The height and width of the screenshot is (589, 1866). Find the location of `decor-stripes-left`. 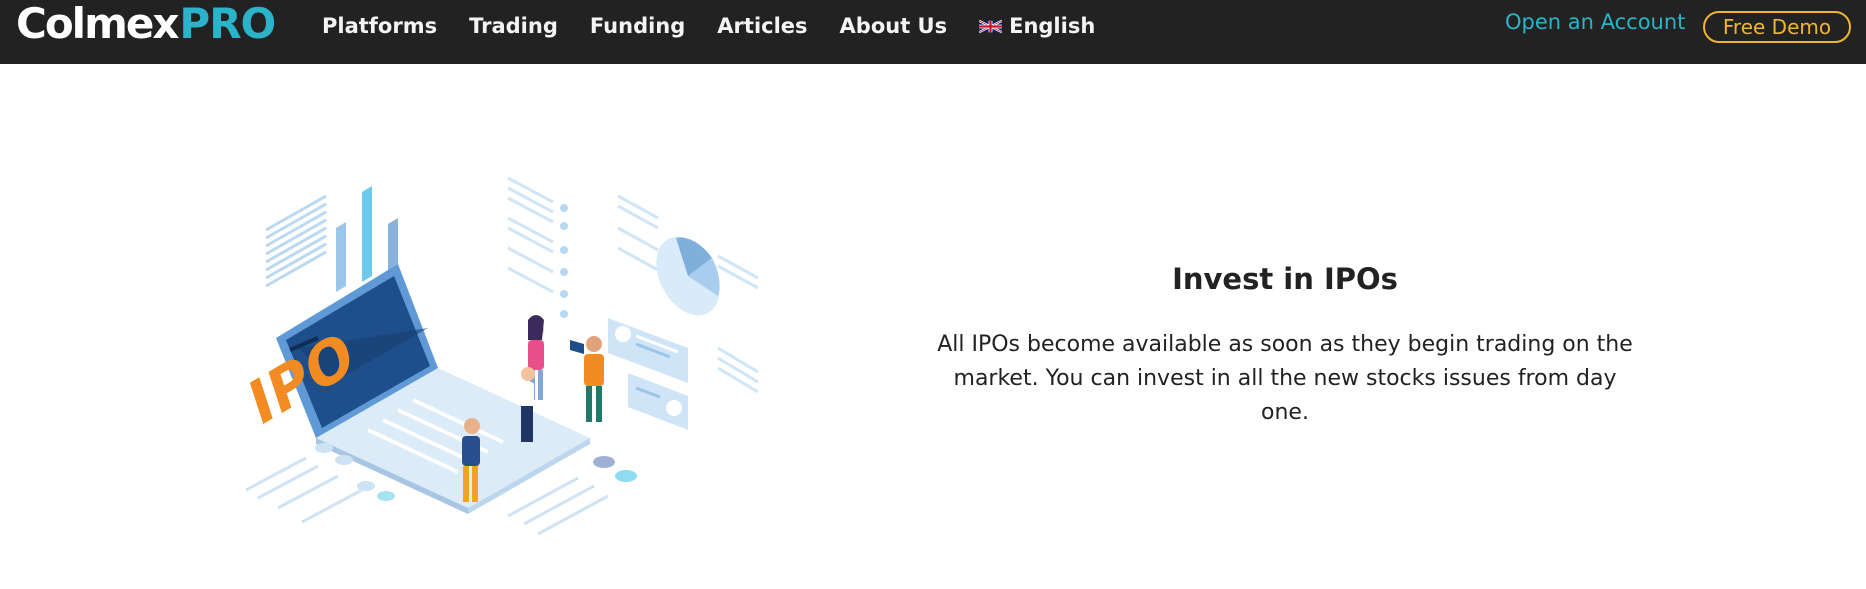

decor-stripes-left is located at coordinates (296, 241).